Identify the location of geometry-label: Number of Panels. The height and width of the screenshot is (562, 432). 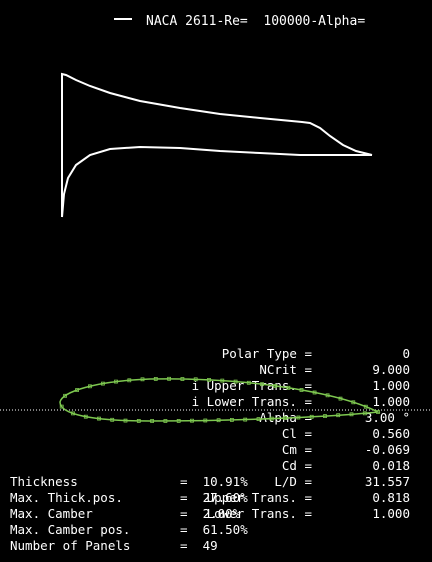
(70, 545).